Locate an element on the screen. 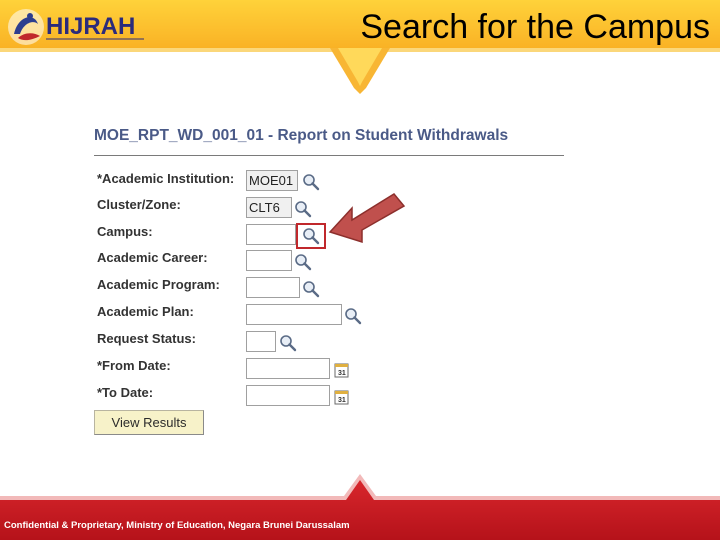  campus-lookup-icon is located at coordinates (311, 236).